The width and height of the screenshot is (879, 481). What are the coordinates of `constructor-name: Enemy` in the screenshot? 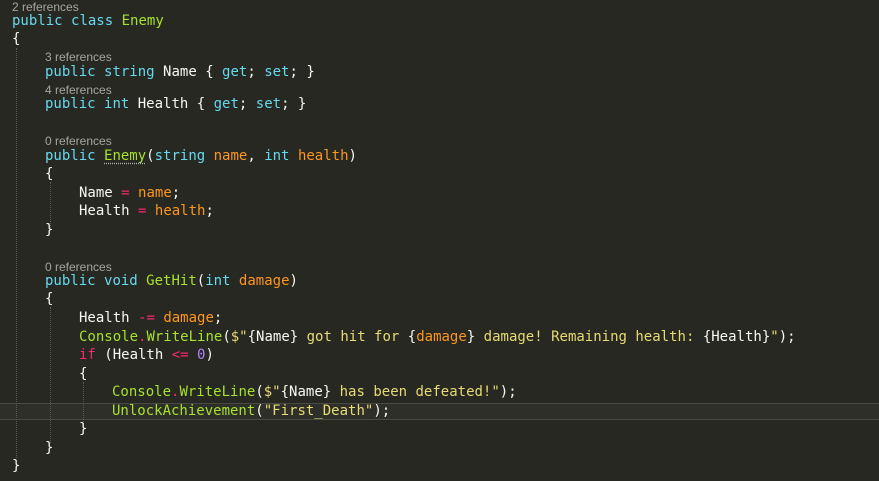 It's located at (125, 156).